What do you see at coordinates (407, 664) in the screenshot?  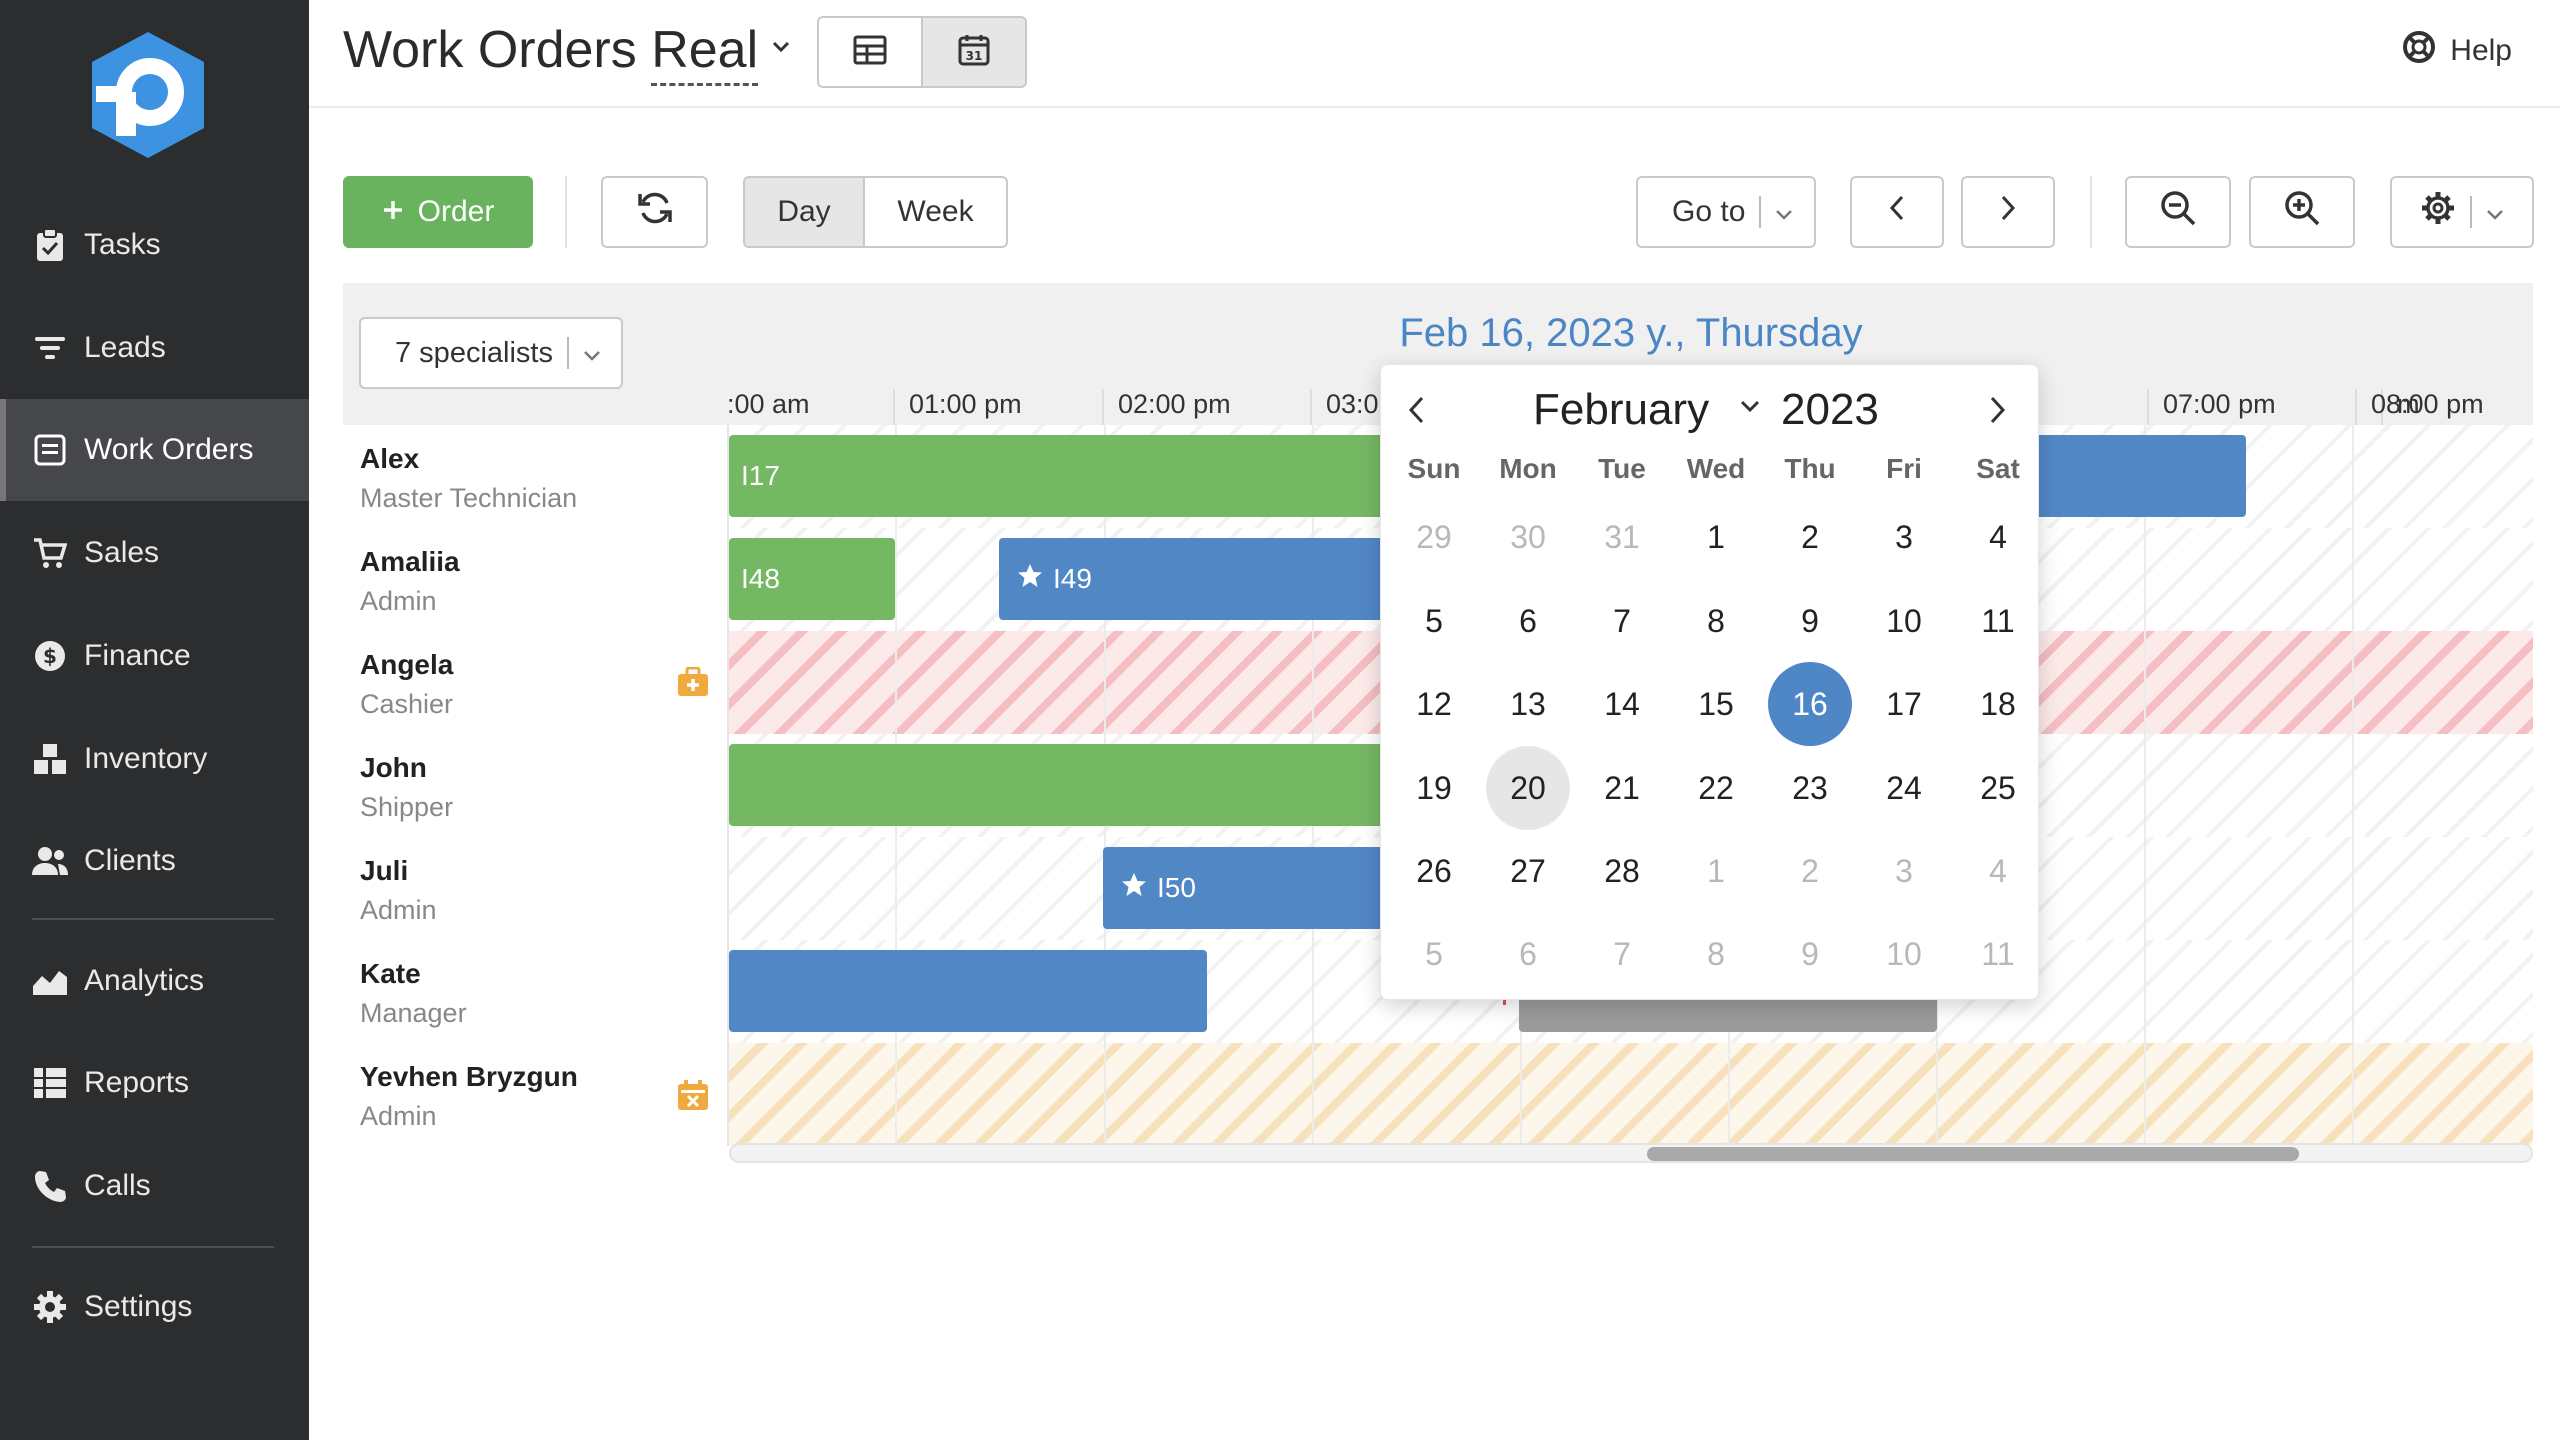 I see `resource-name: Angela` at bounding box center [407, 664].